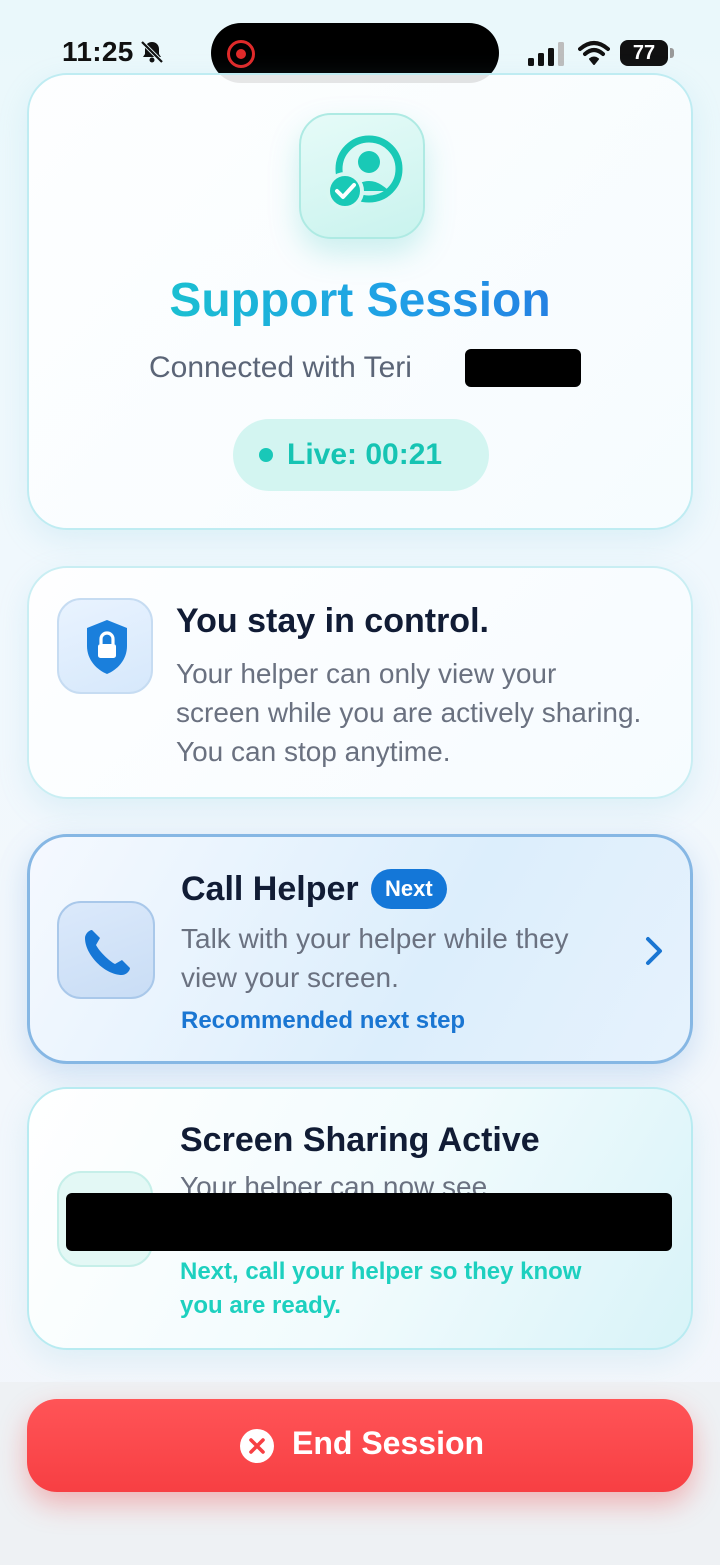  I want to click on control-title: You stay in control., so click(332, 621).